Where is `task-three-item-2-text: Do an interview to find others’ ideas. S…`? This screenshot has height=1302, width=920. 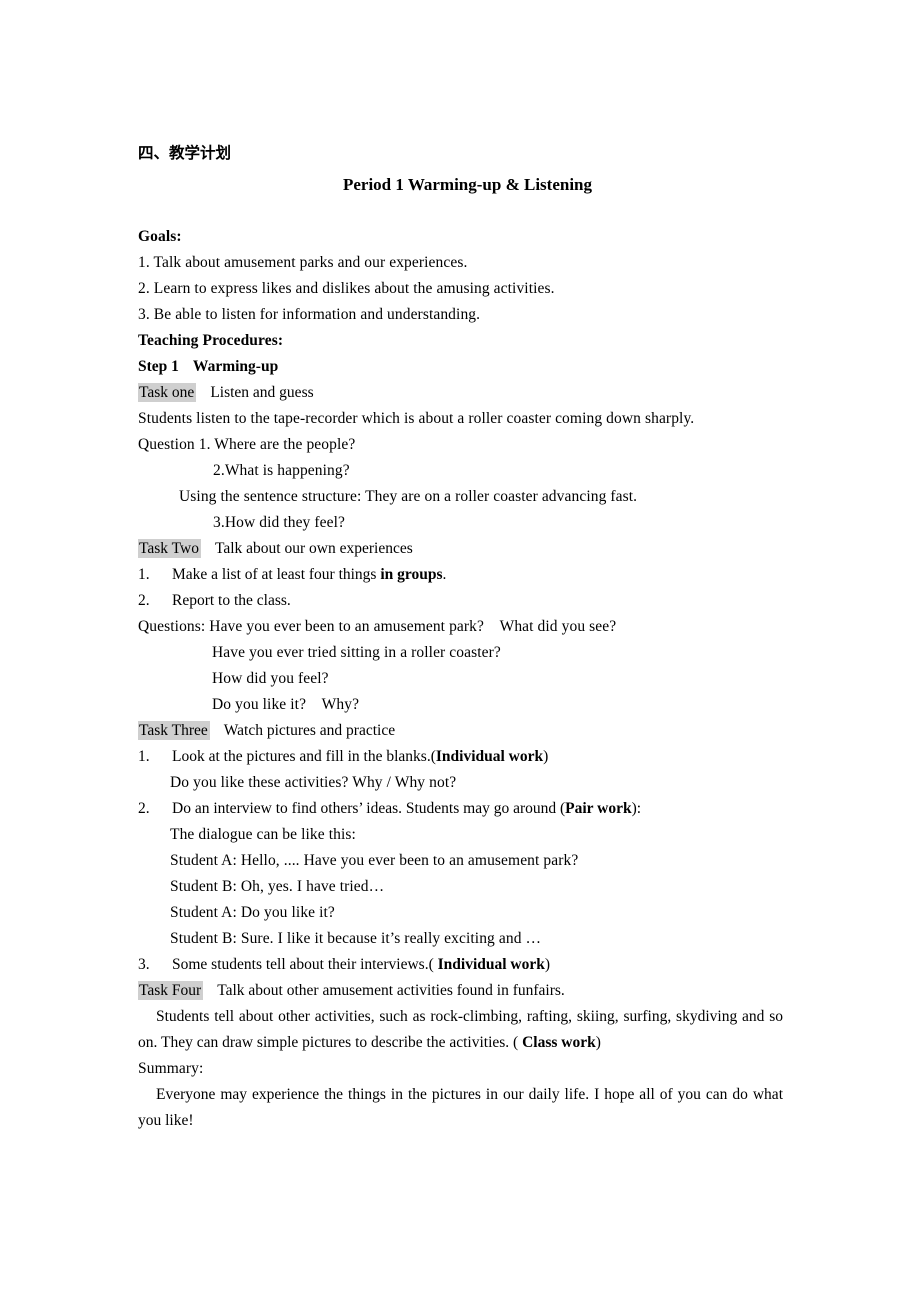
task-three-item-2-text: Do an interview to find others’ ideas. S… is located at coordinates (477, 809).